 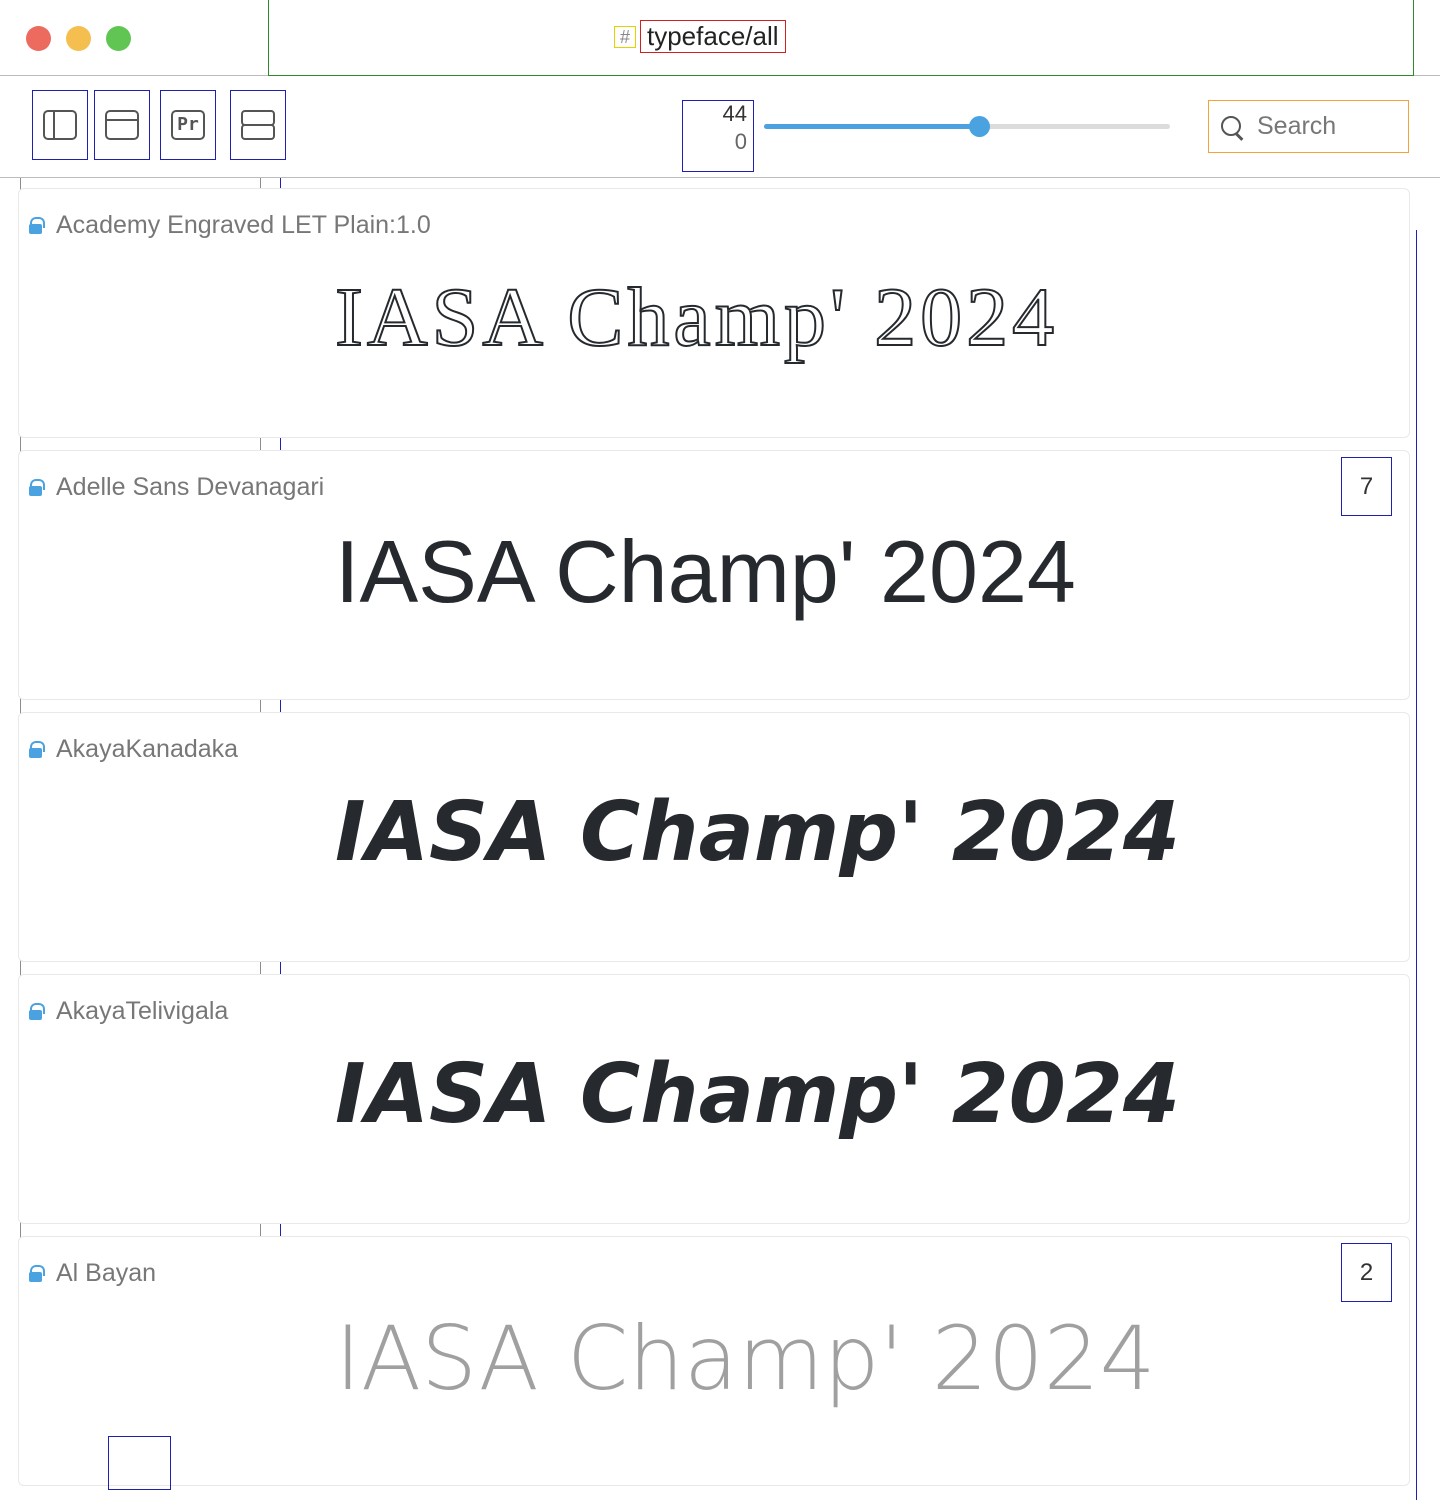 I want to click on font-label: Academy Engraved LET Plain:1.0, so click(x=230, y=225).